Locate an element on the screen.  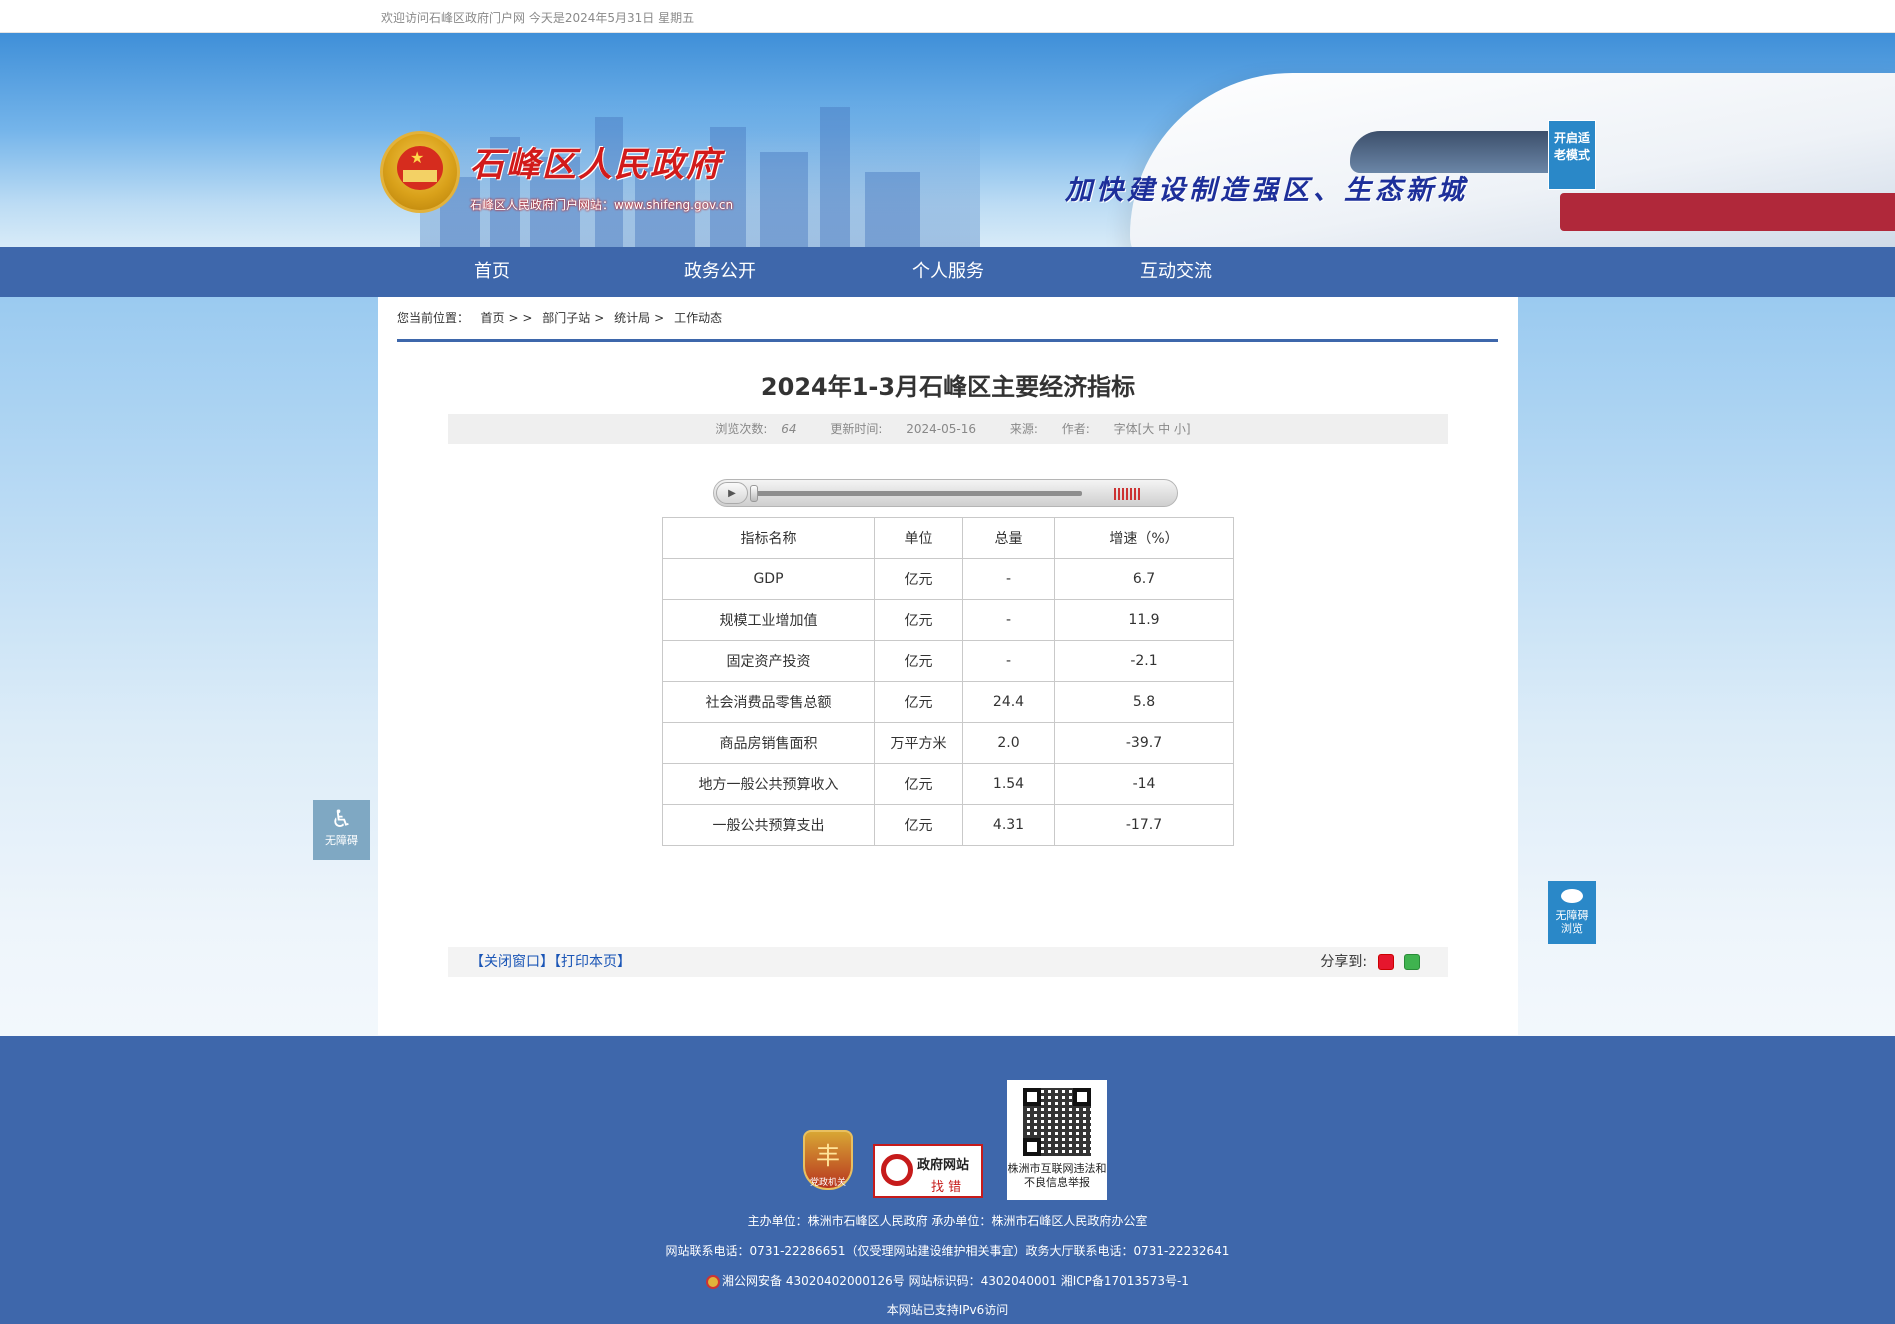
table-cell: 11.9 is located at coordinates (1144, 620).